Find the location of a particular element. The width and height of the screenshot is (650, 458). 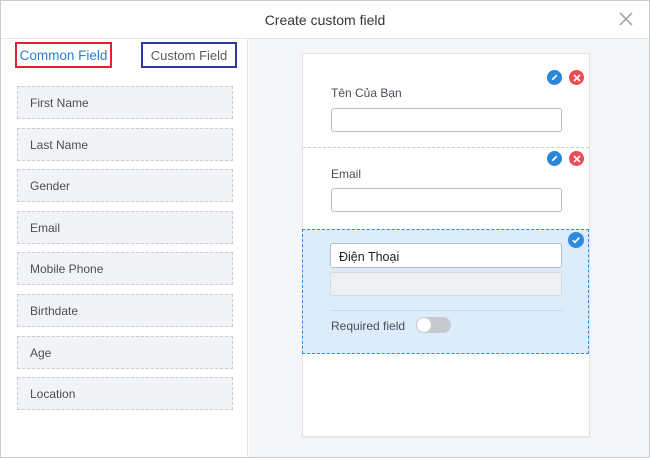

field-item-age: Age is located at coordinates (125, 352).